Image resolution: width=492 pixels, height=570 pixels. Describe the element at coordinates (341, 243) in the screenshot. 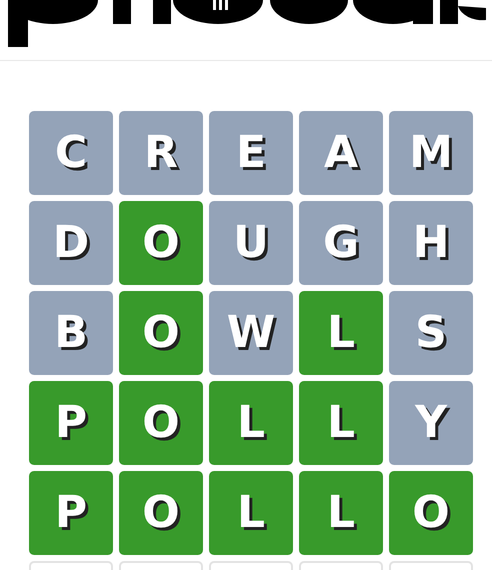

I see `letter-tile: G` at that location.